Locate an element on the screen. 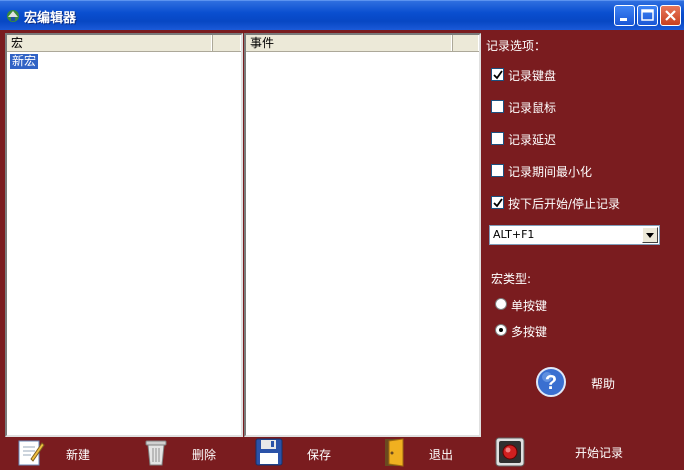  macro-column-filler is located at coordinates (227, 43).